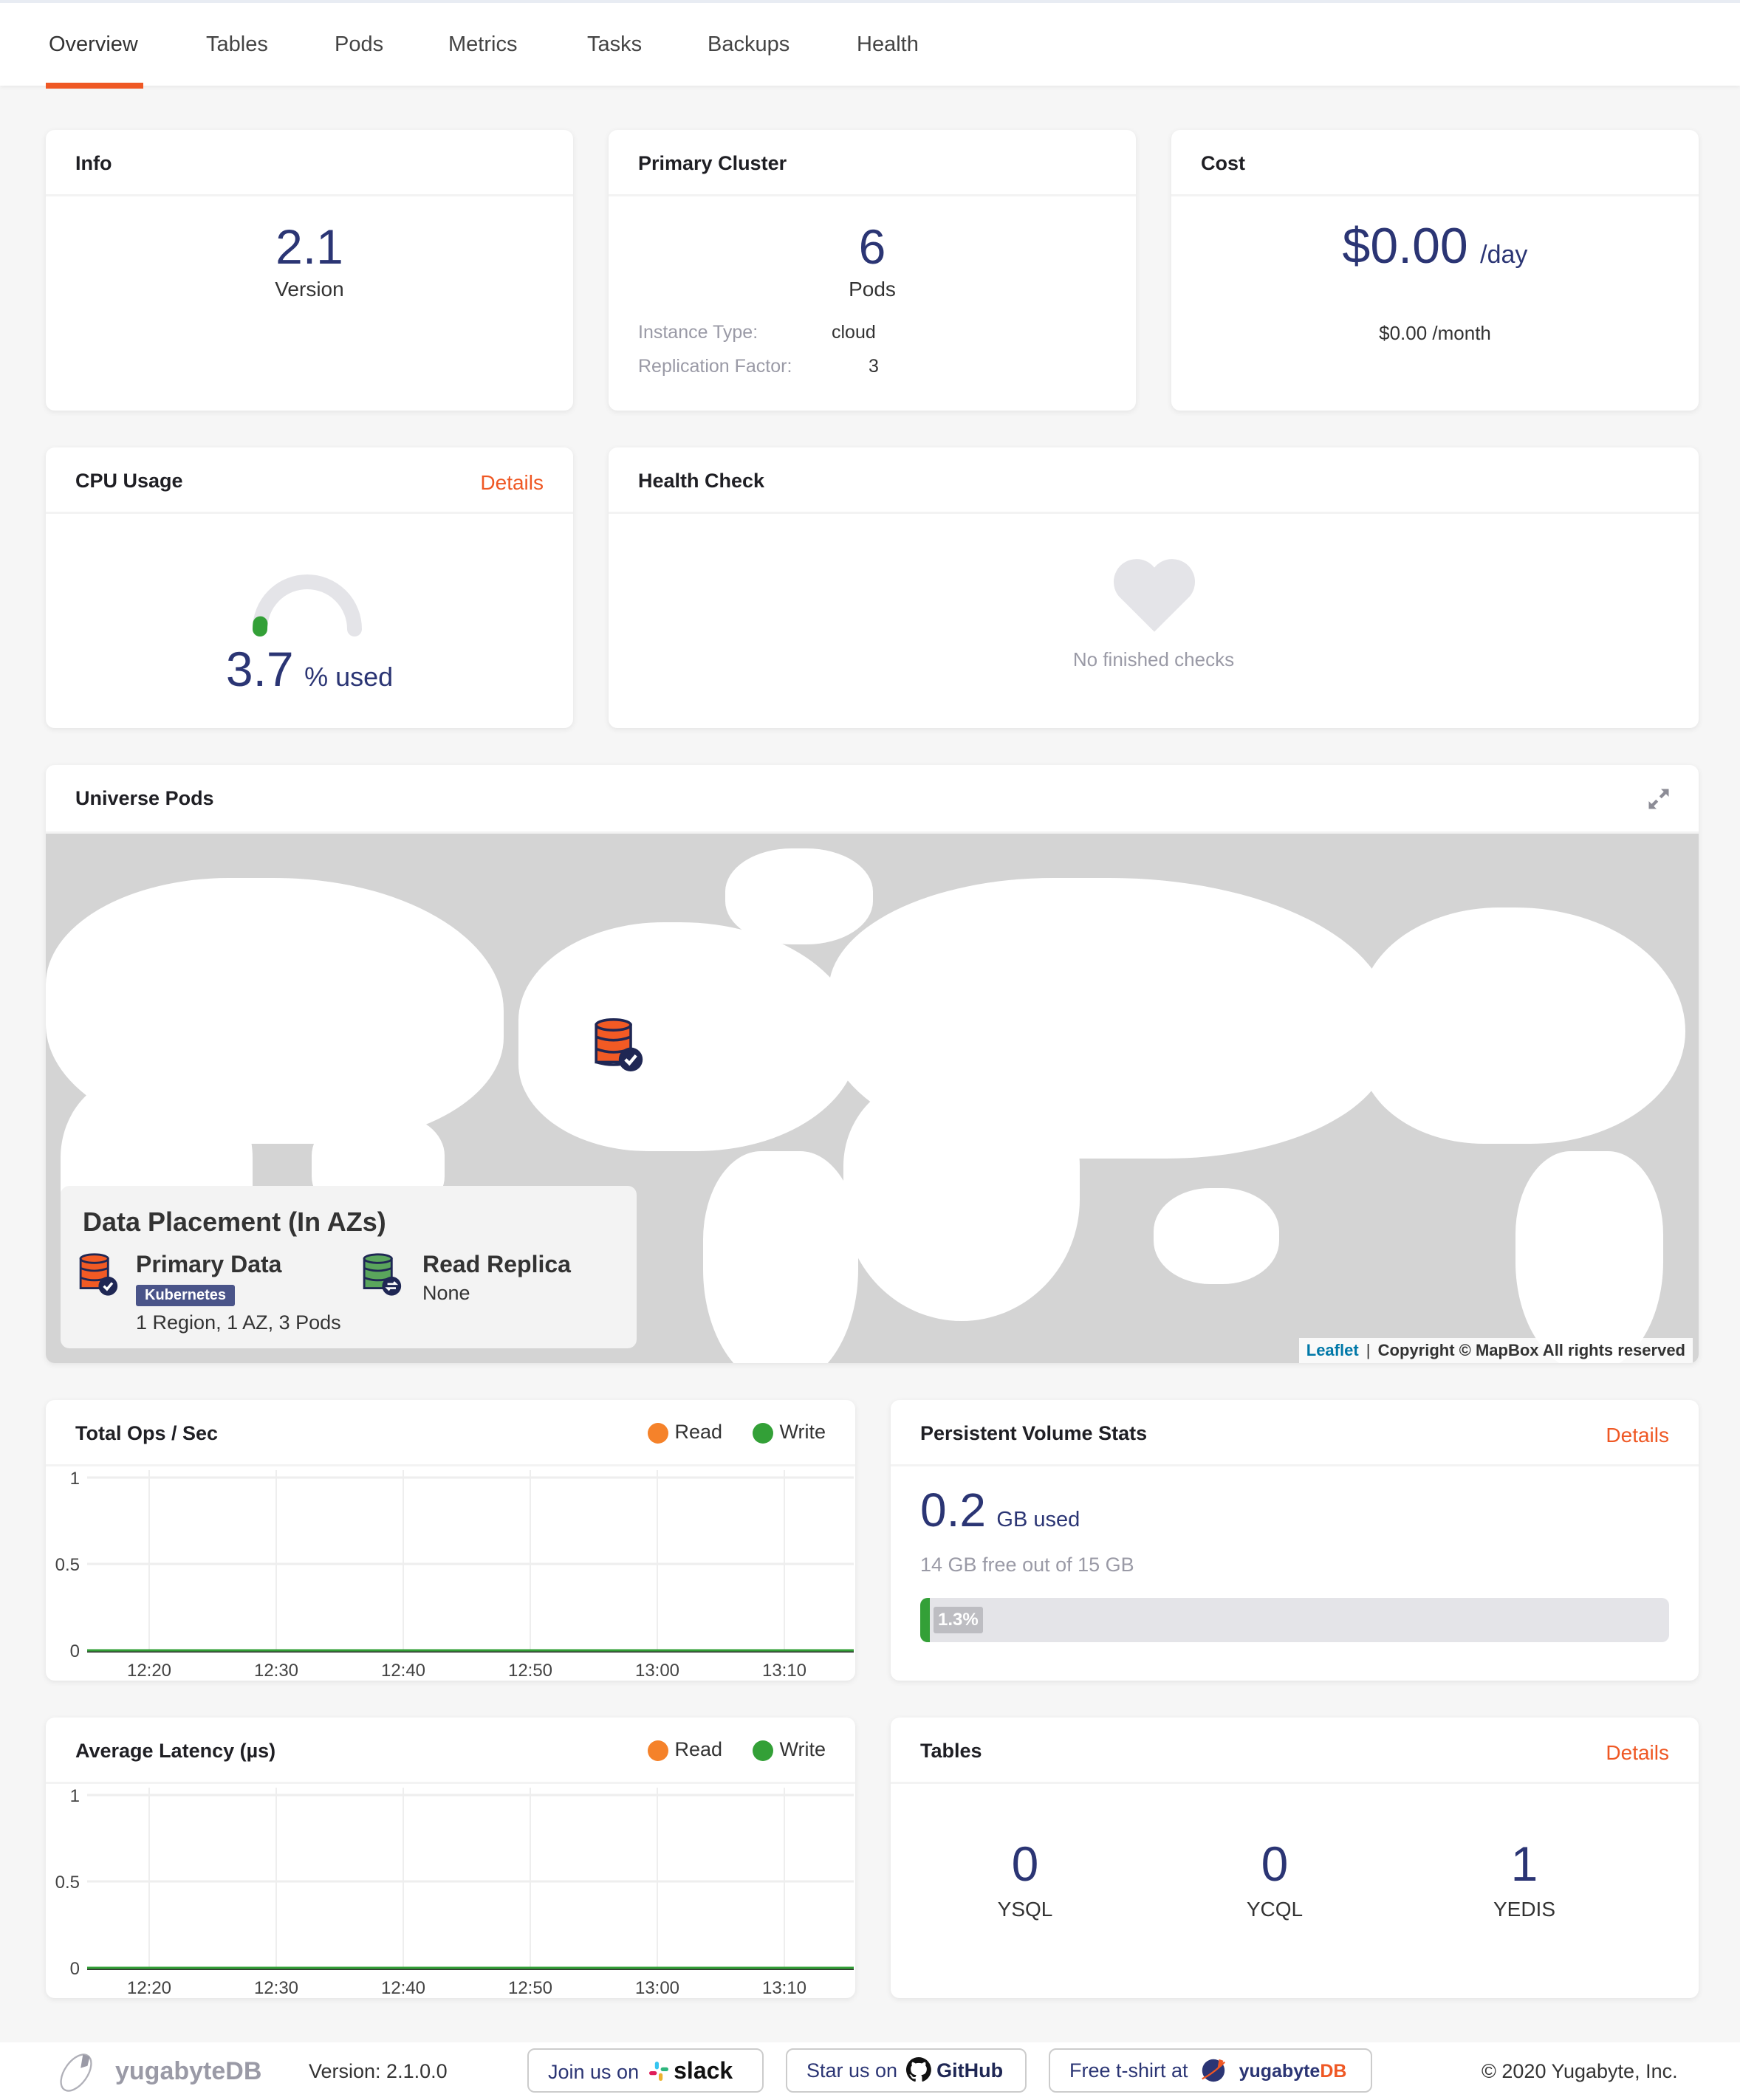 The height and width of the screenshot is (2100, 1740). I want to click on pv-progress-label: 1.3%, so click(958, 1620).